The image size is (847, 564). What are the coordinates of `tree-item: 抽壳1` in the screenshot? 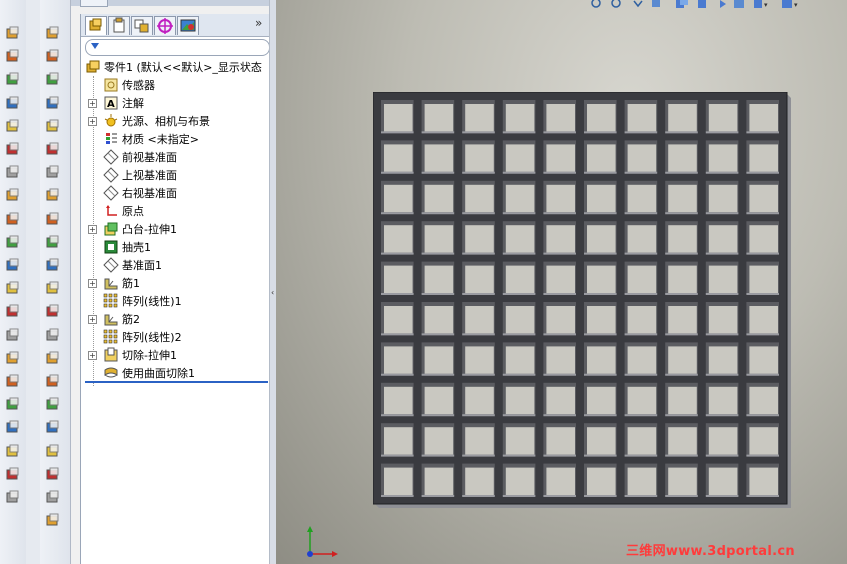 It's located at (175, 247).